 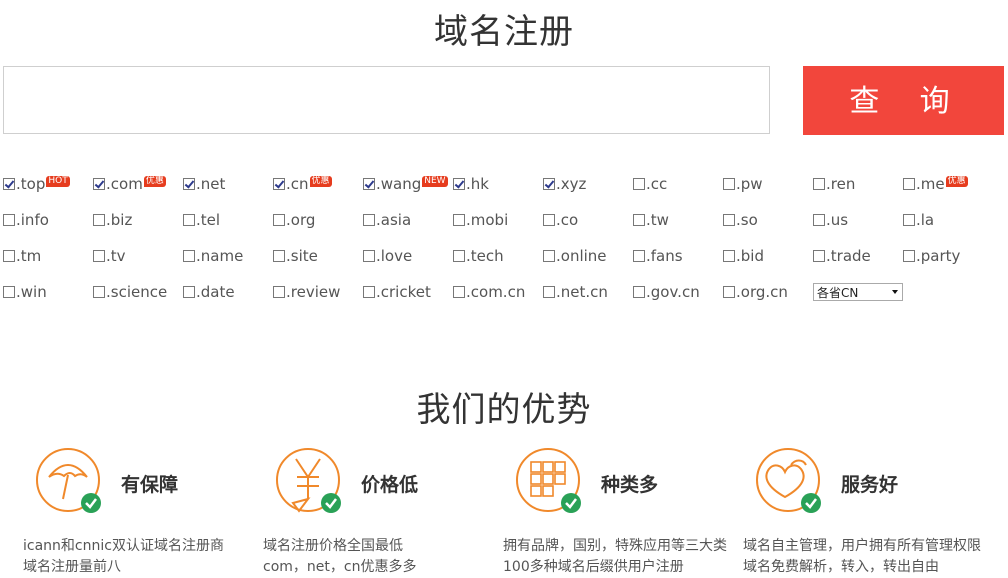 I want to click on tld-option: .science, so click(x=130, y=292).